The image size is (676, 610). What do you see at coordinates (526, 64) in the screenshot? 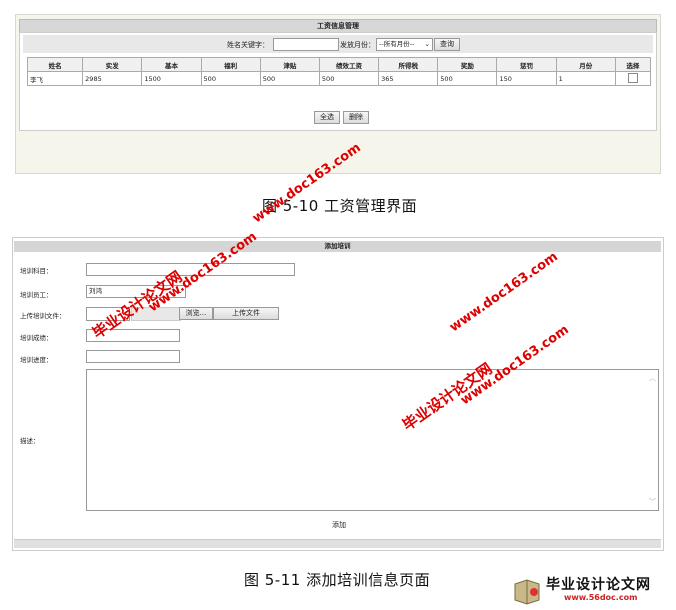
I see `column-header: 惩罚` at bounding box center [526, 64].